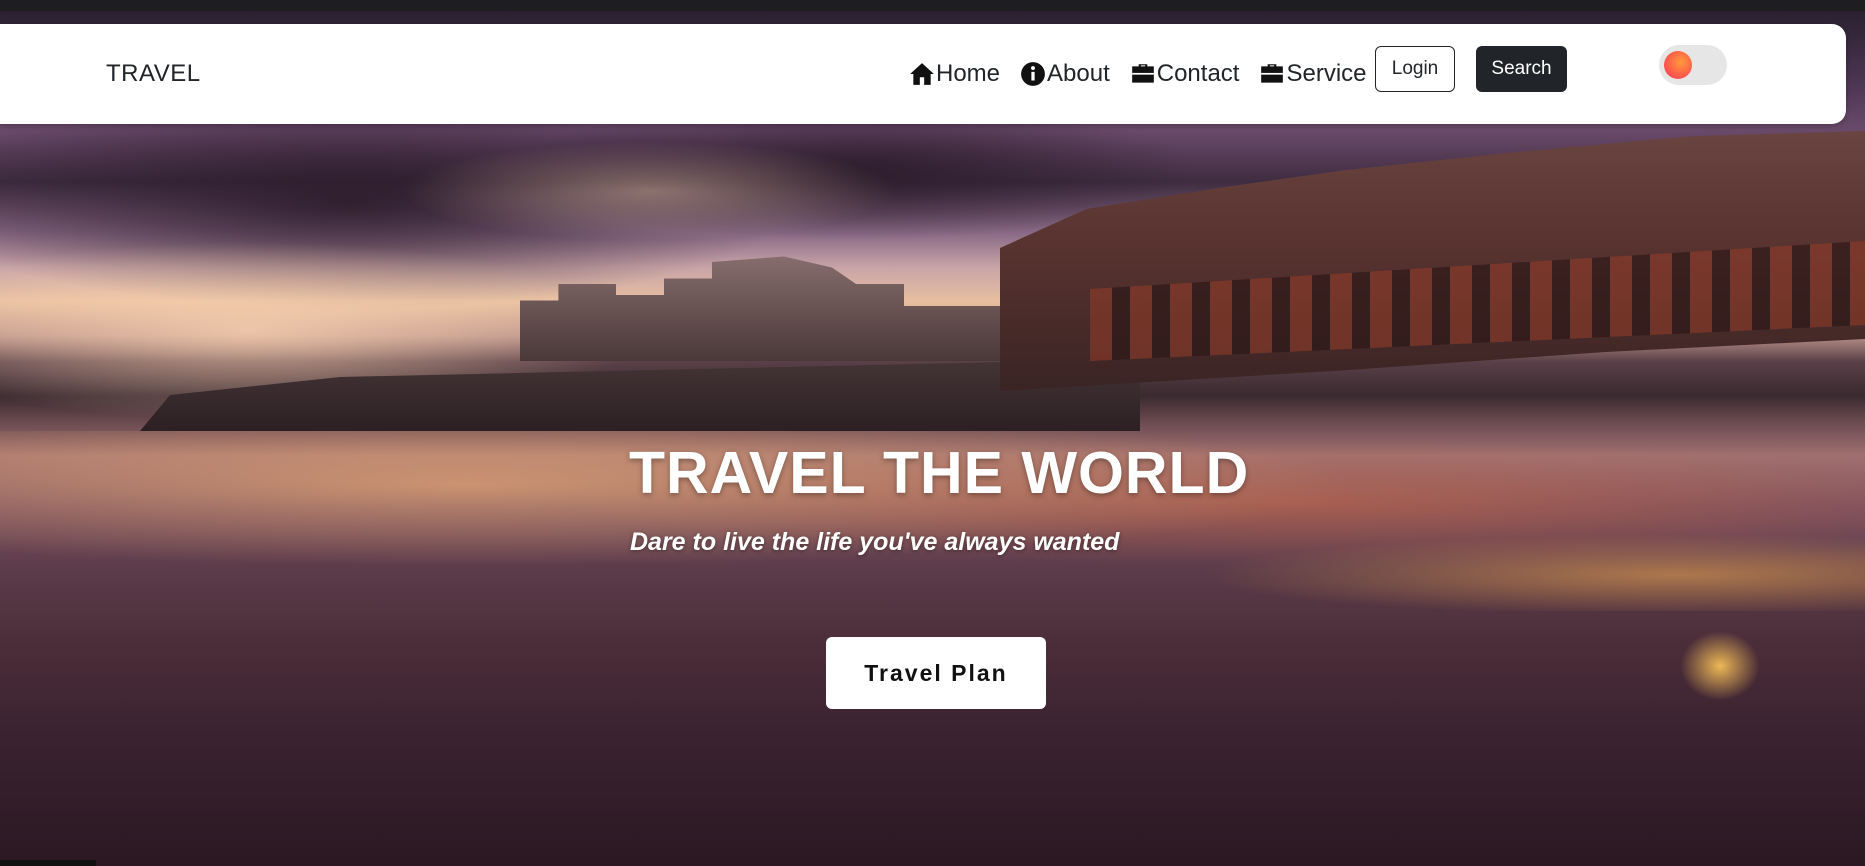  I want to click on home-icon, so click(922, 74).